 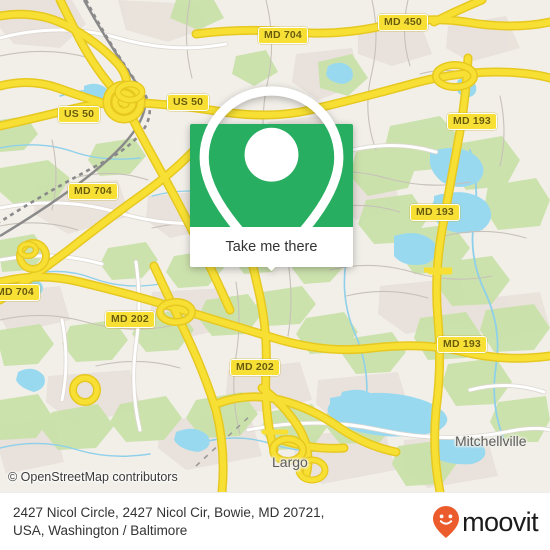 I want to click on location-pin-icon, so click(x=271, y=178).